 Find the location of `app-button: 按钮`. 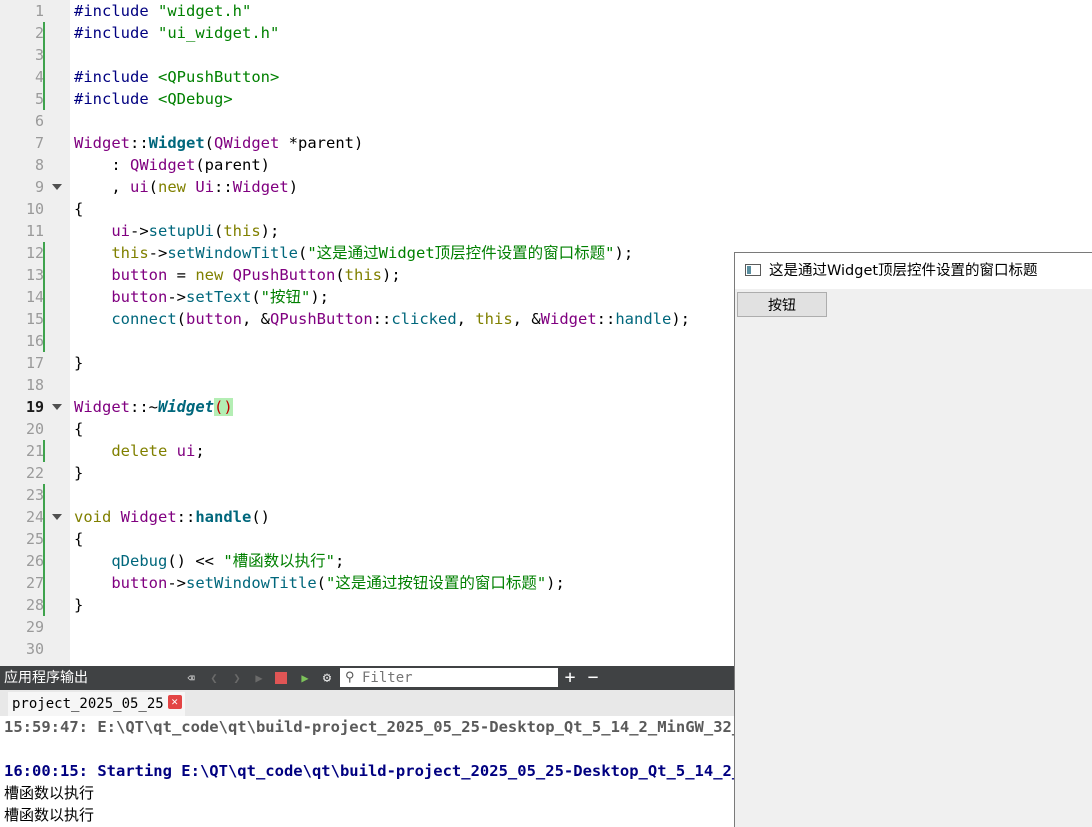

app-button: 按钮 is located at coordinates (782, 304).